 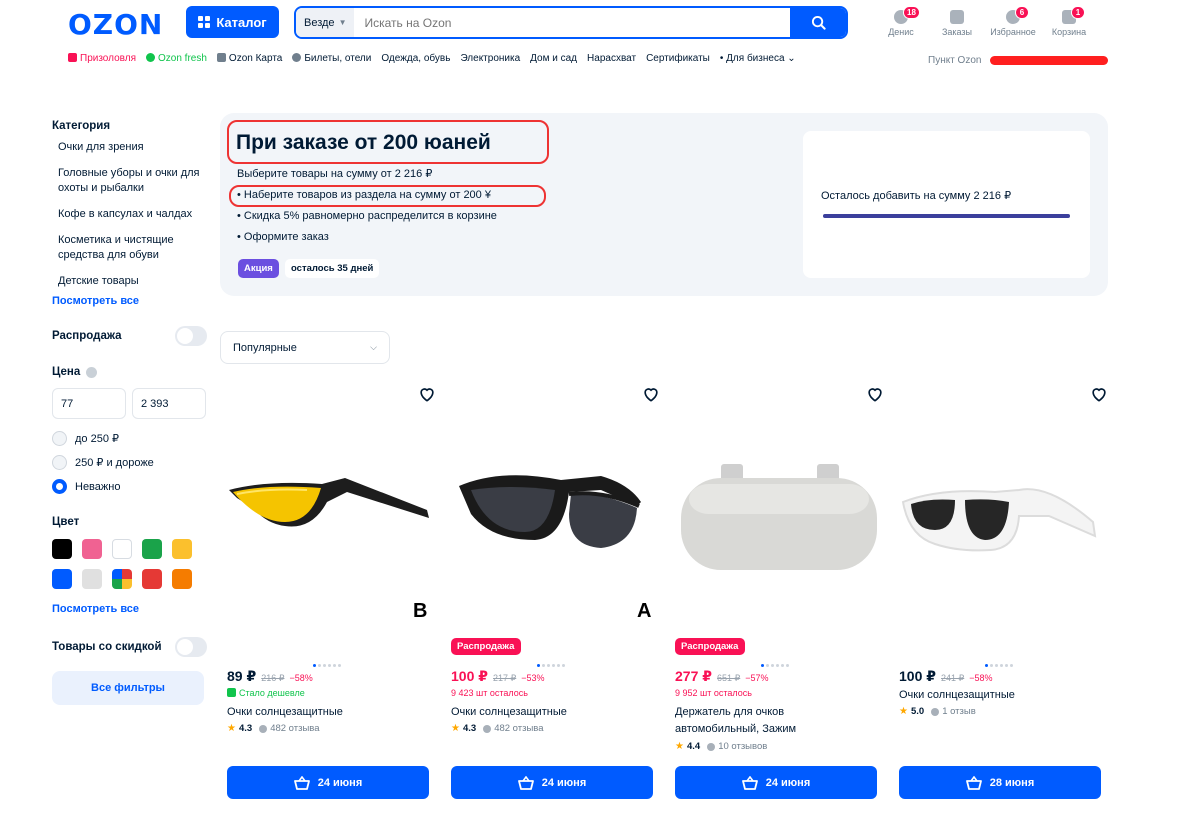 I want to click on color-swatch-pink, so click(x=92, y=549).